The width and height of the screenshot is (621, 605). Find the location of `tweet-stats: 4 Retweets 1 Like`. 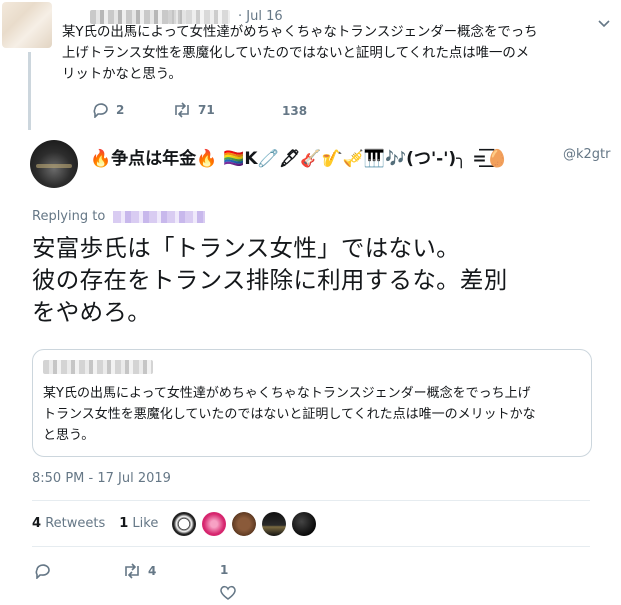

tweet-stats: 4 Retweets 1 Like is located at coordinates (95, 523).